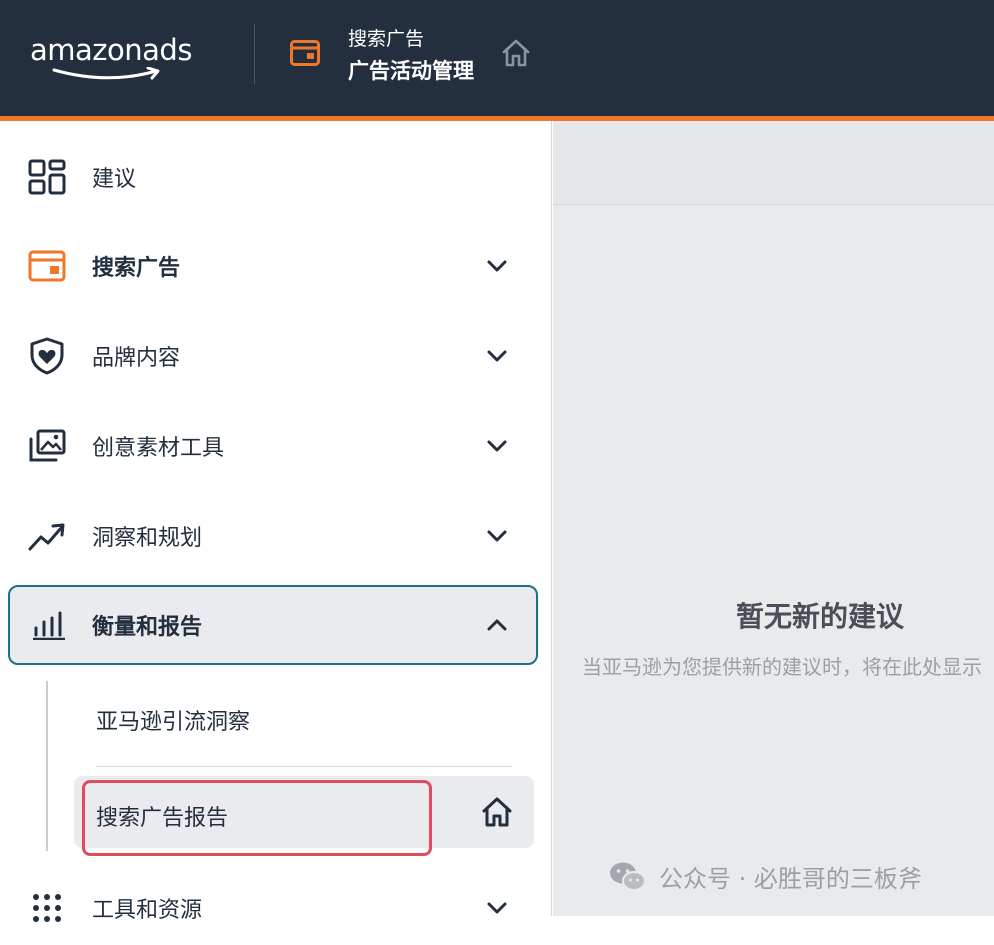  What do you see at coordinates (47, 908) in the screenshot?
I see `dots-grid-icon` at bounding box center [47, 908].